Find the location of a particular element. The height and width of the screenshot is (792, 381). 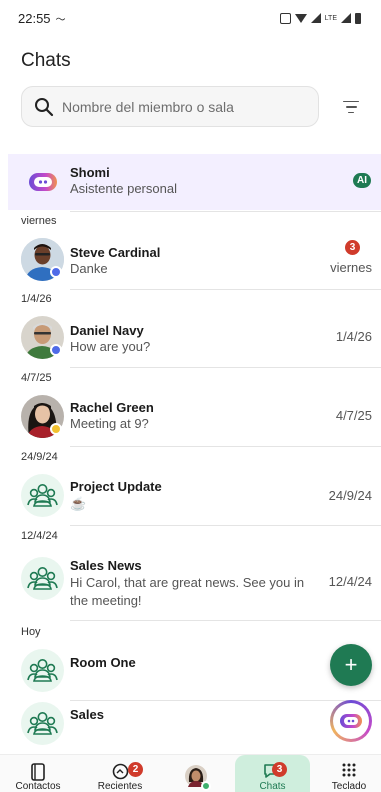

battery-icon is located at coordinates (358, 18).